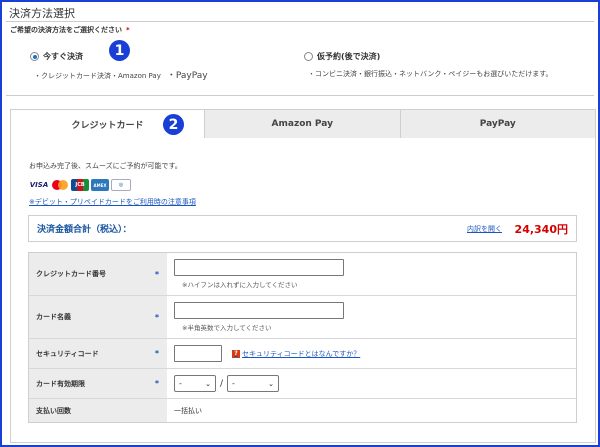 The image size is (600, 447). I want to click on card-name-label: カード名義 *, so click(98, 317).